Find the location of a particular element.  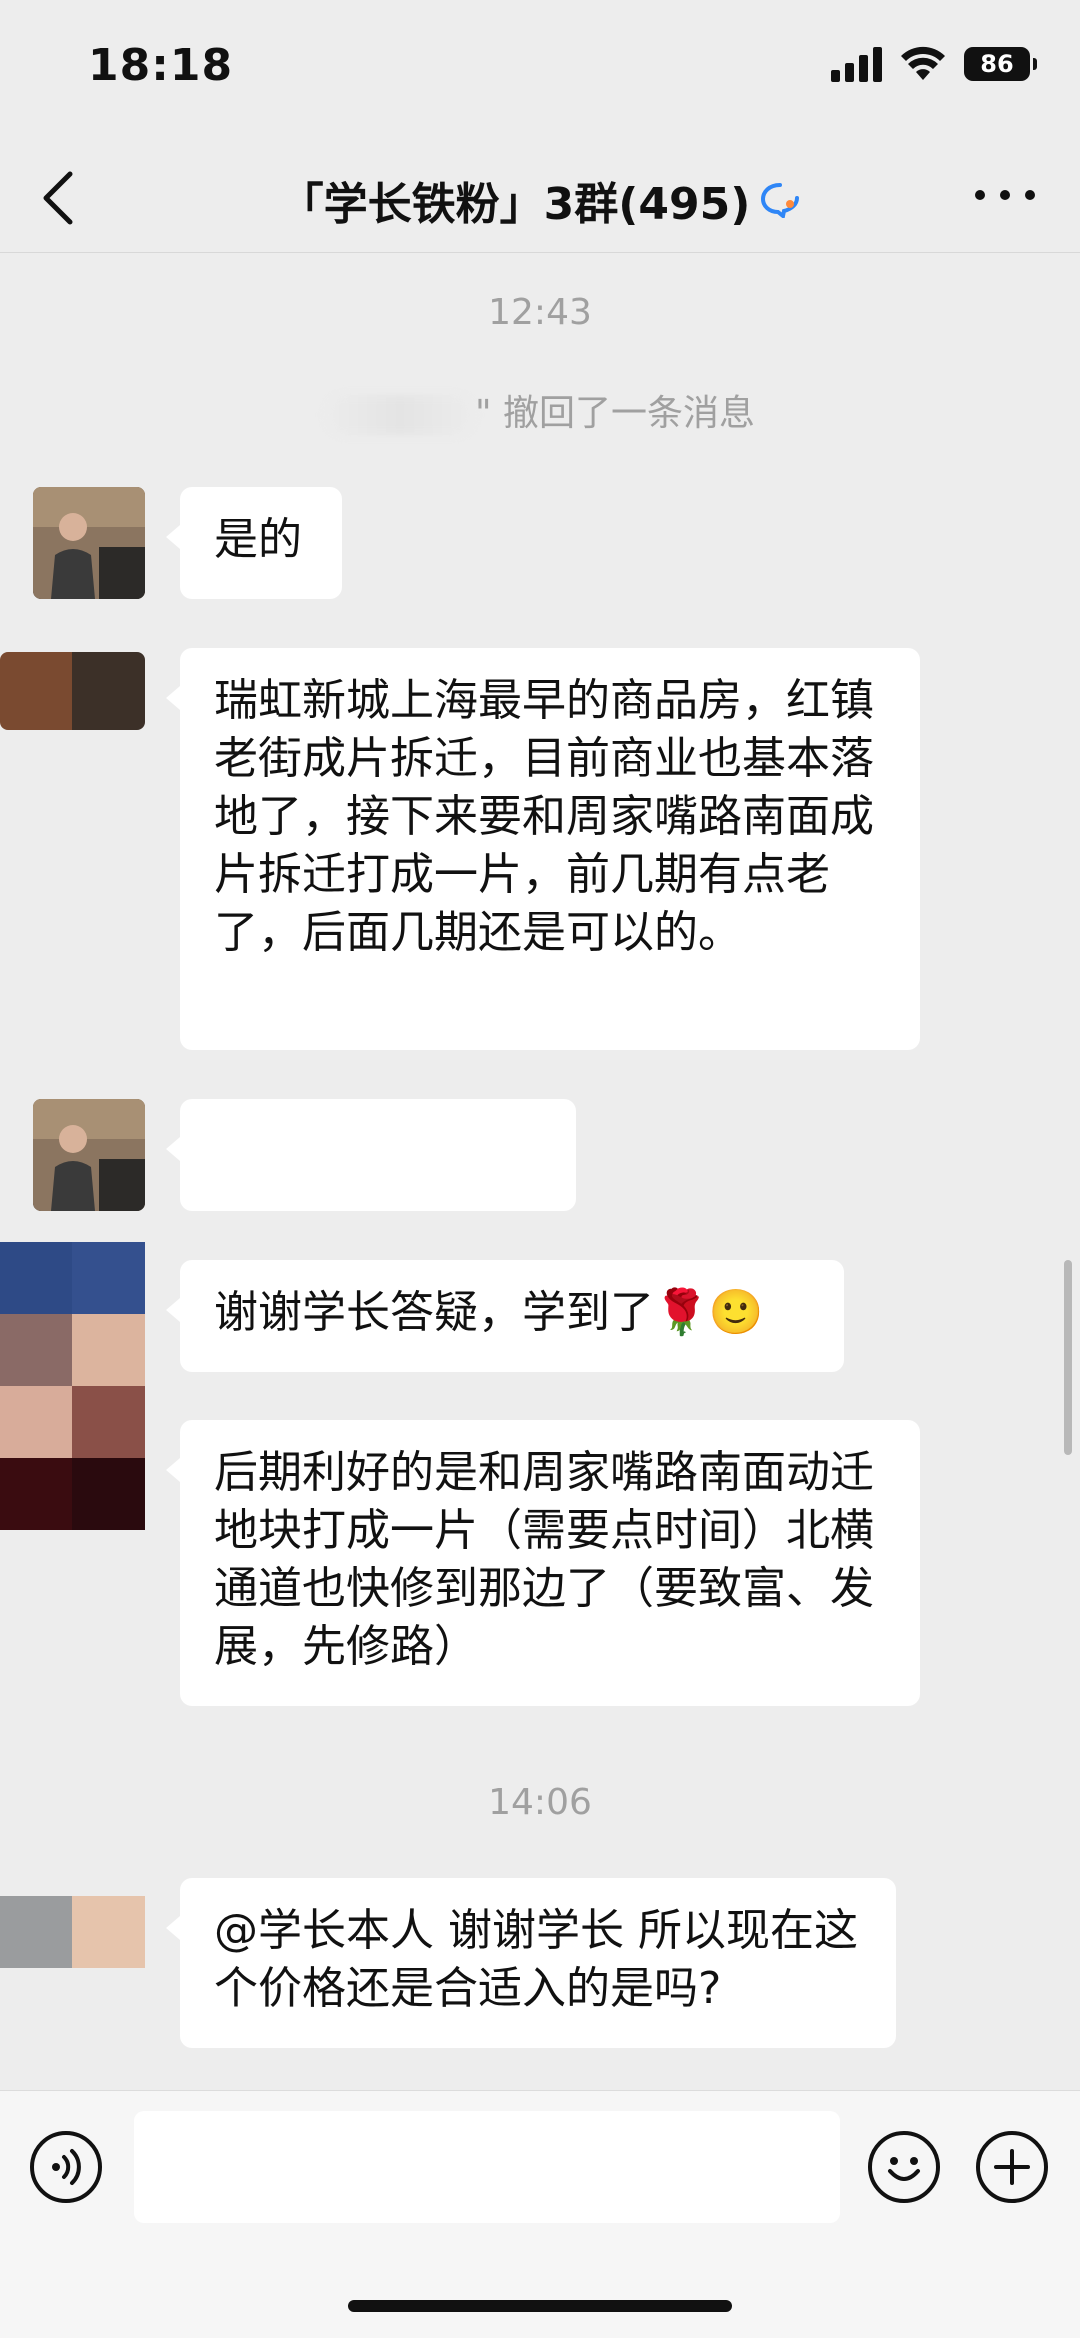

voice-icon is located at coordinates (66, 2167).